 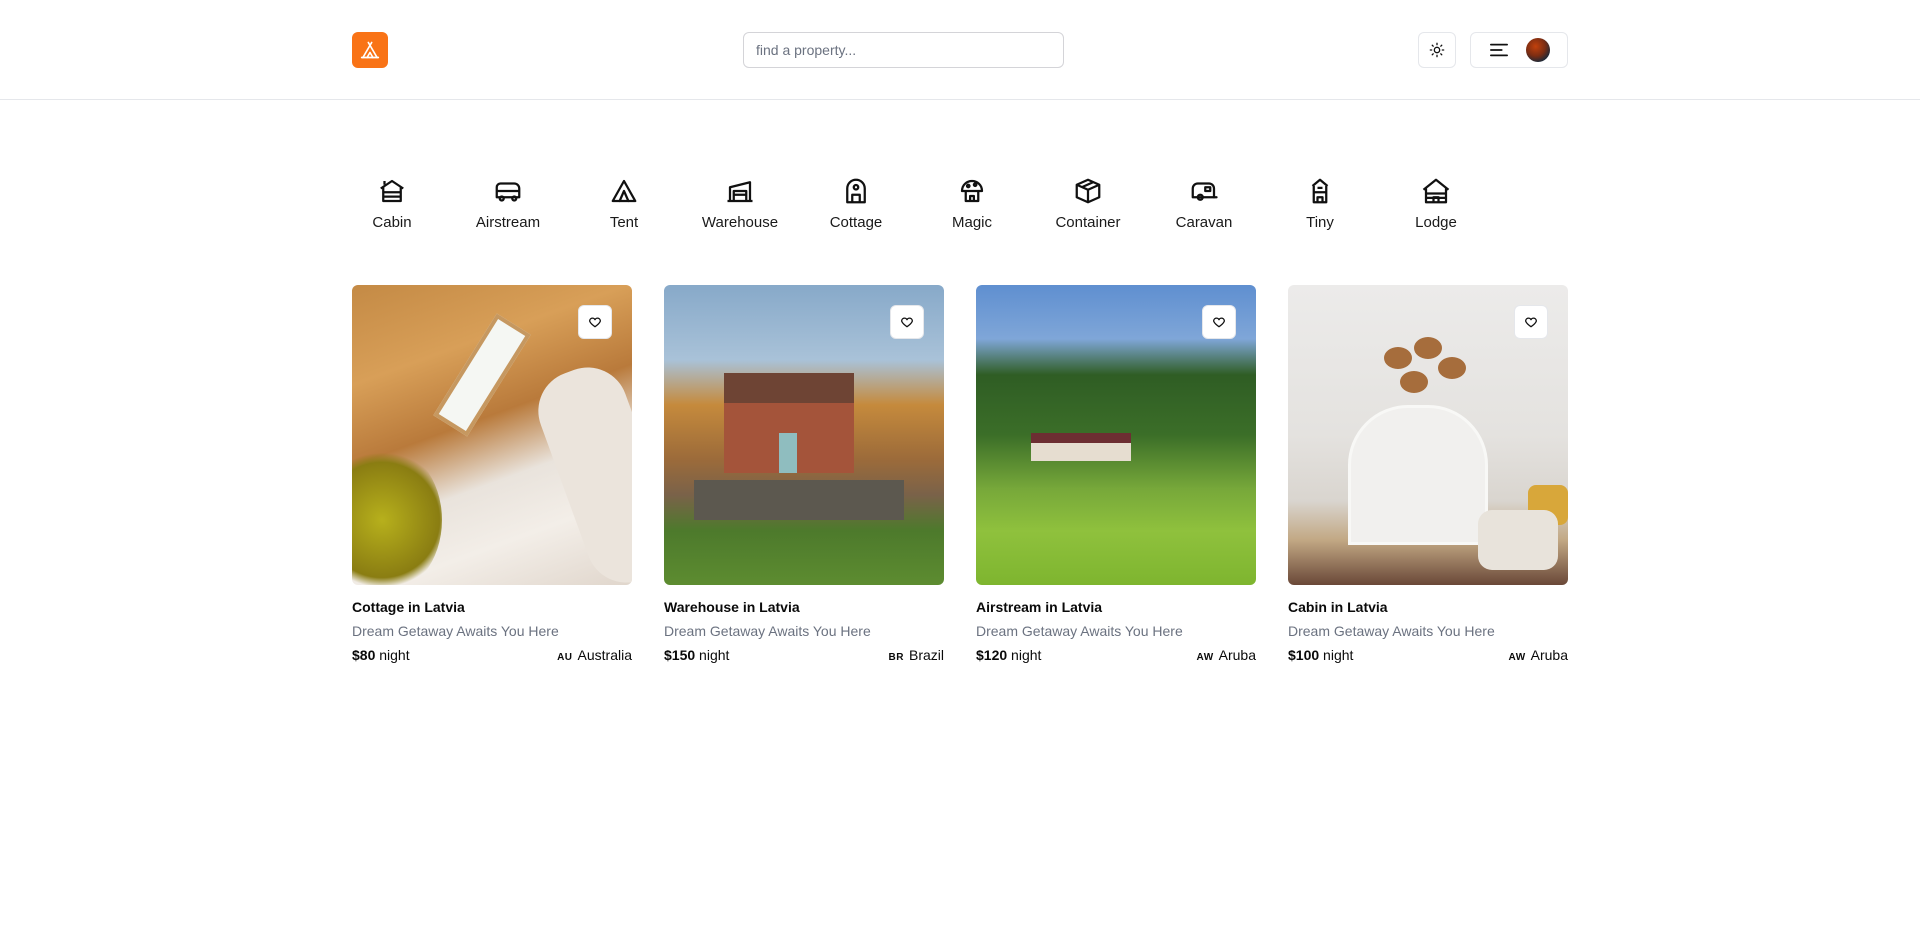 What do you see at coordinates (1116, 655) in the screenshot?
I see `property-footer: $120 night AW Aruba` at bounding box center [1116, 655].